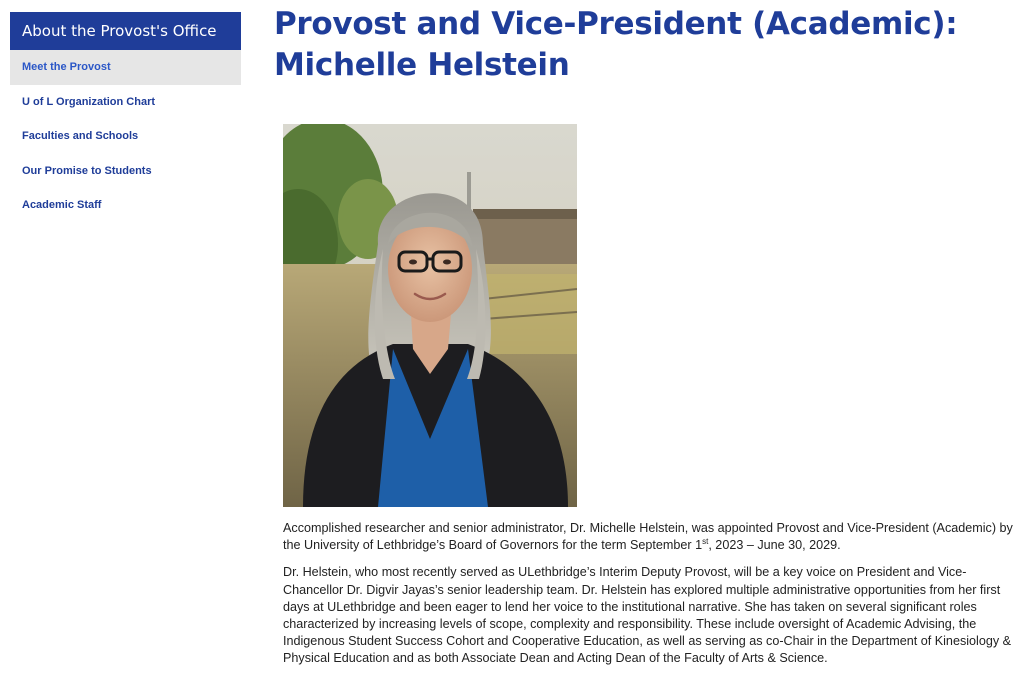 This screenshot has width=1024, height=697. I want to click on sidebar-header: About the Provost's Office, so click(125, 31).